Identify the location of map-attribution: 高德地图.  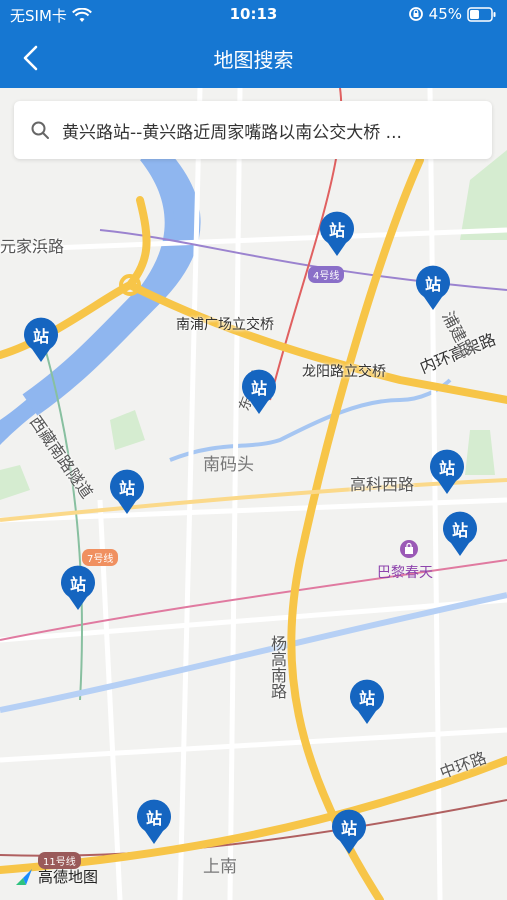
(56, 876).